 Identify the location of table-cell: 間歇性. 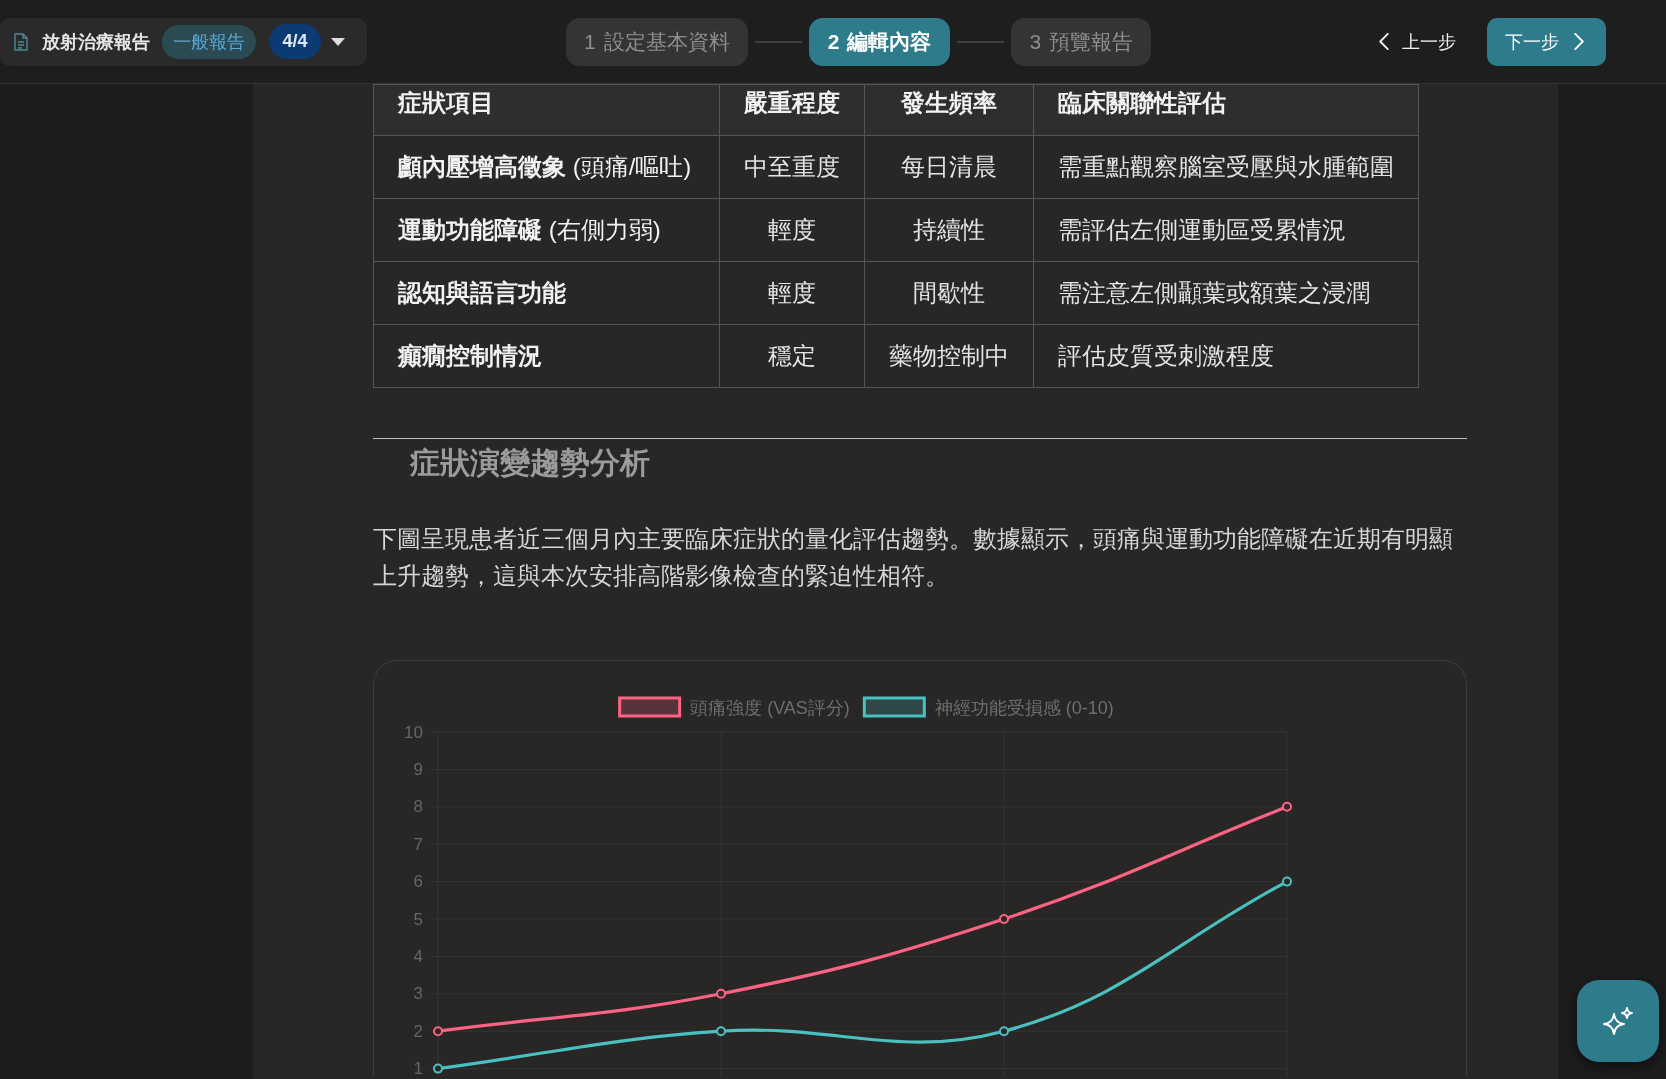
(949, 293).